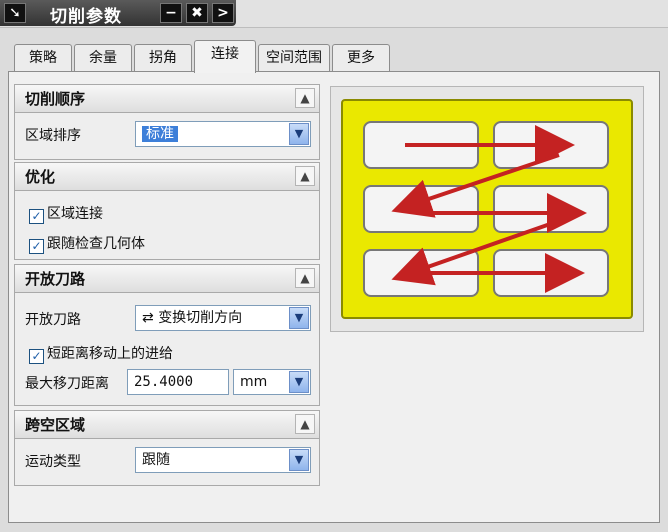 Image resolution: width=668 pixels, height=532 pixels. Describe the element at coordinates (67, 384) in the screenshot. I see `max-move-label: 最大移刀距离` at that location.